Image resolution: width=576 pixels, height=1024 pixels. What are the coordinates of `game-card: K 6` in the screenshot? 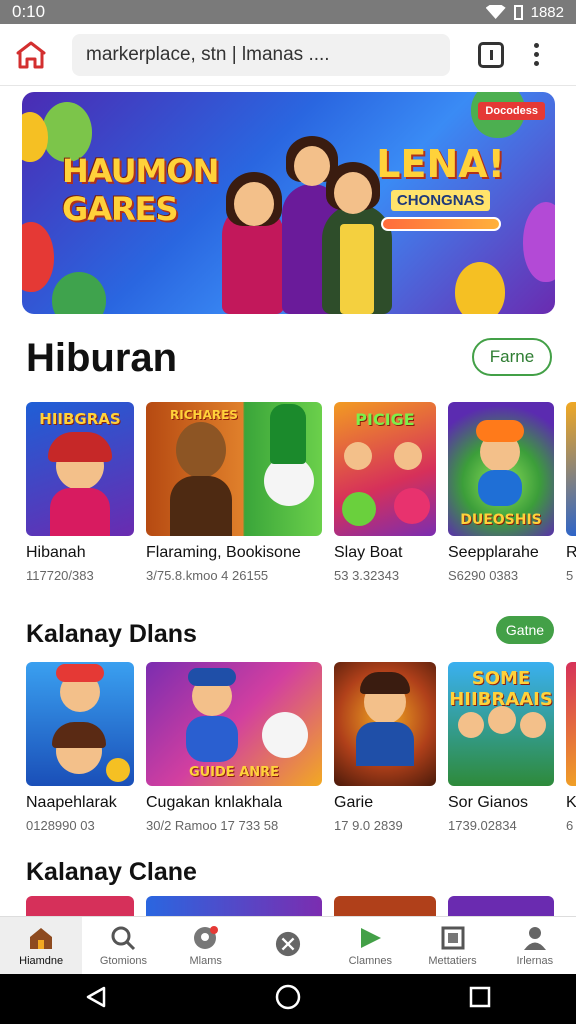 It's located at (571, 747).